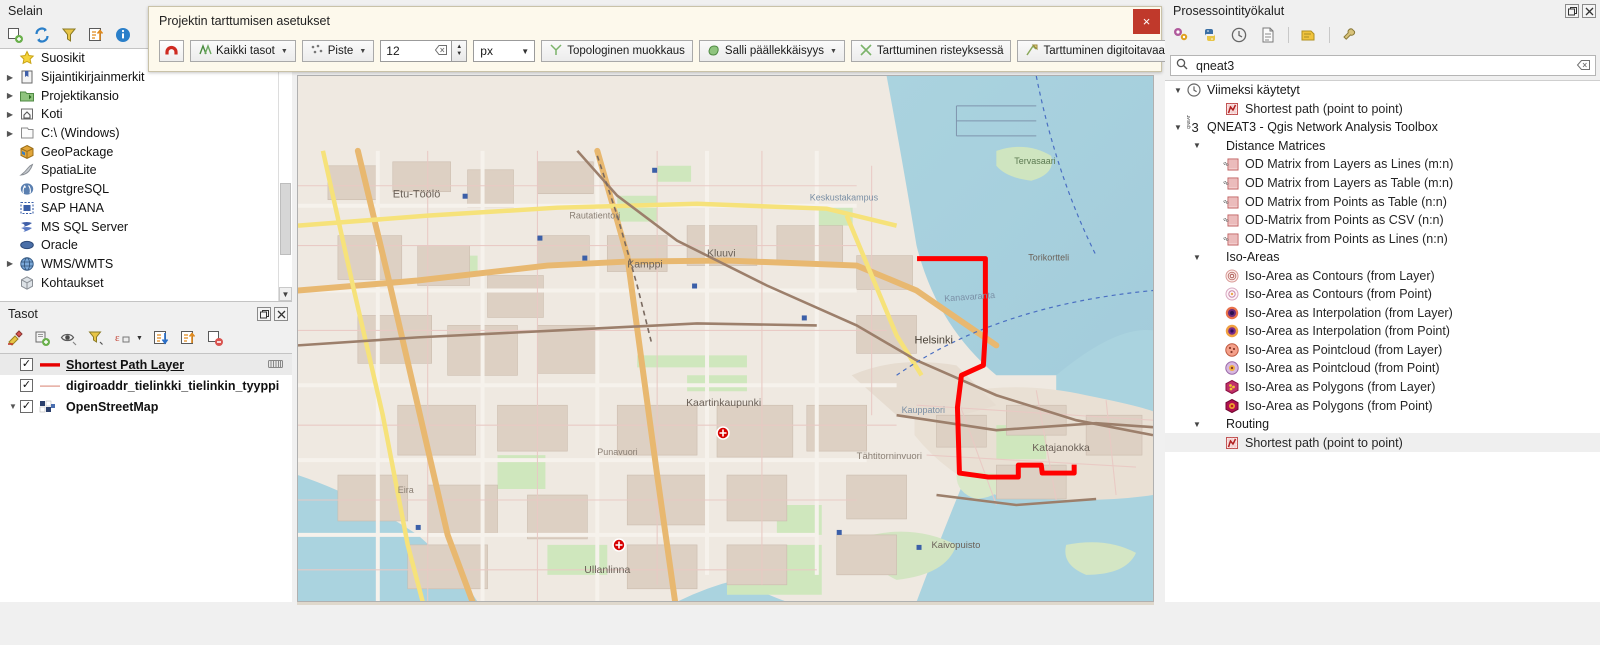 This screenshot has height=645, width=1600. I want to click on toolbox-item-iso-area-as-pointcloud-from-point: ▶Iso-Area as Pointcloud (from Point), so click(1382, 368).